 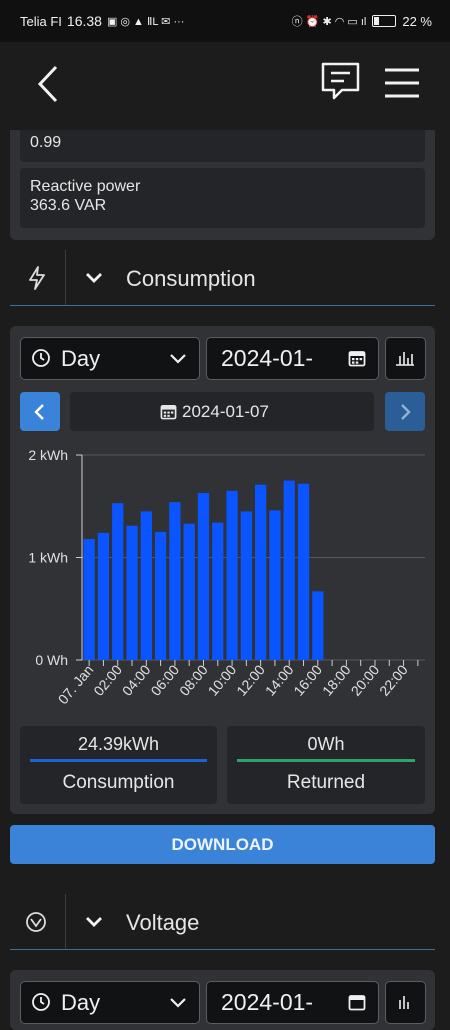 What do you see at coordinates (191, 278) in the screenshot?
I see `consumption-title: Consumption` at bounding box center [191, 278].